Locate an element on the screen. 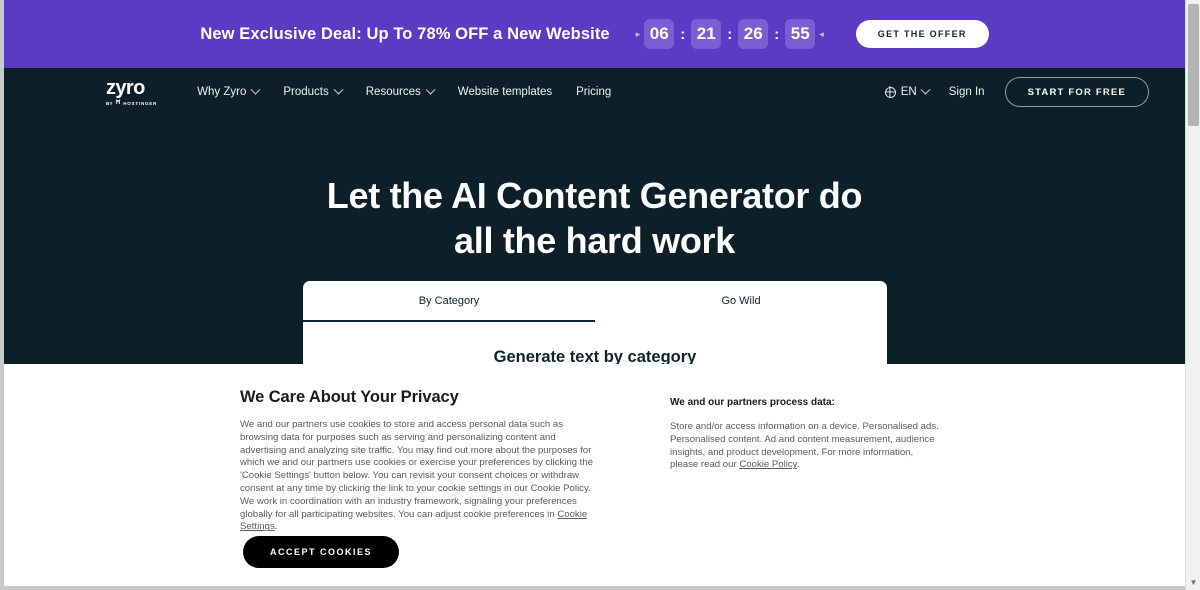 This screenshot has height=590, width=1200. hero-title-line-1: Let the AI Content Generator do is located at coordinates (594, 195).